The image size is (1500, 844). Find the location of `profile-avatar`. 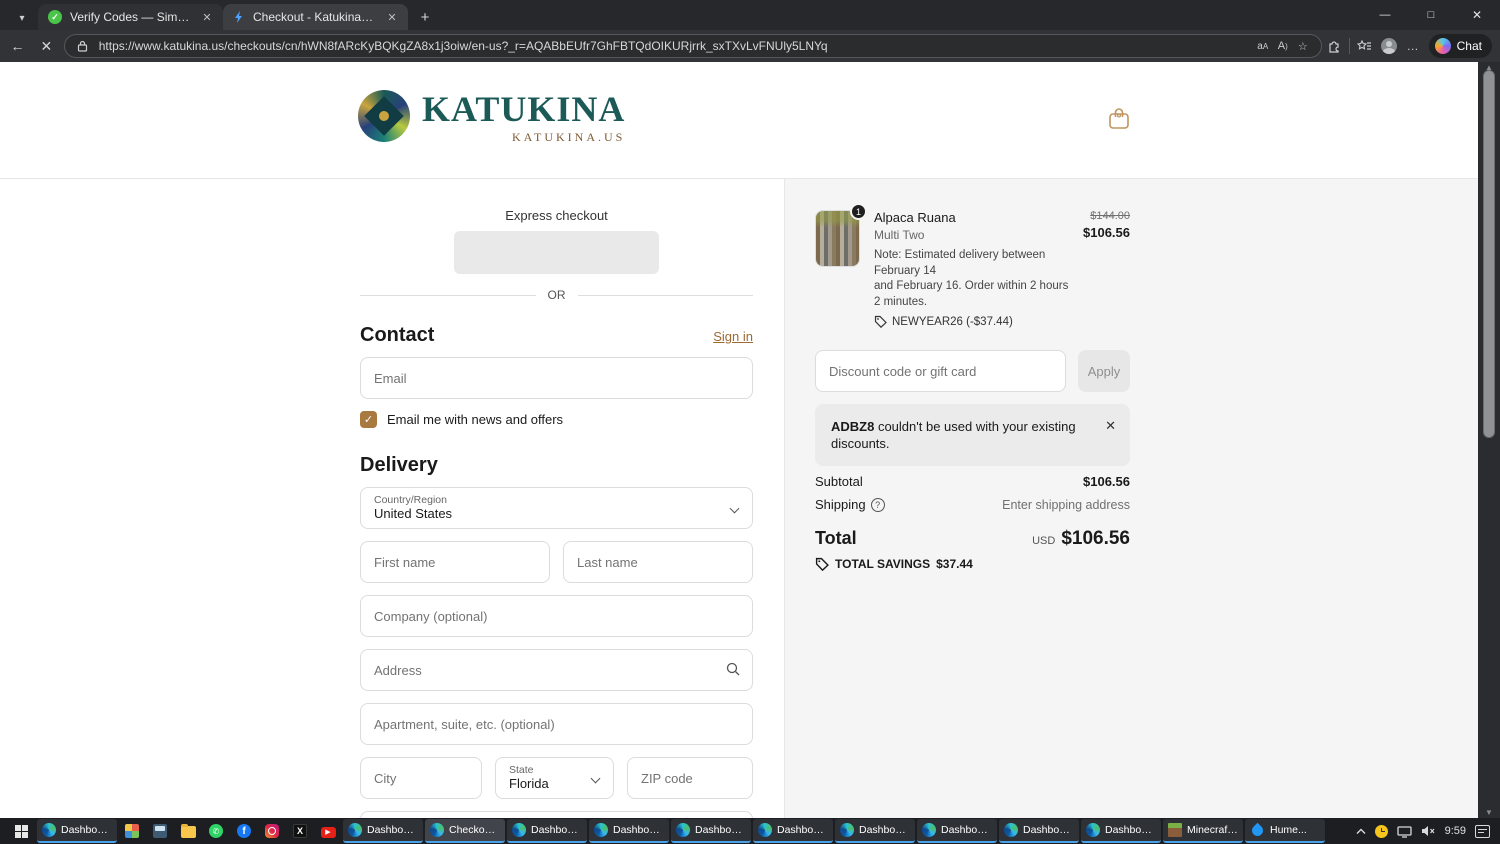

profile-avatar is located at coordinates (1389, 46).